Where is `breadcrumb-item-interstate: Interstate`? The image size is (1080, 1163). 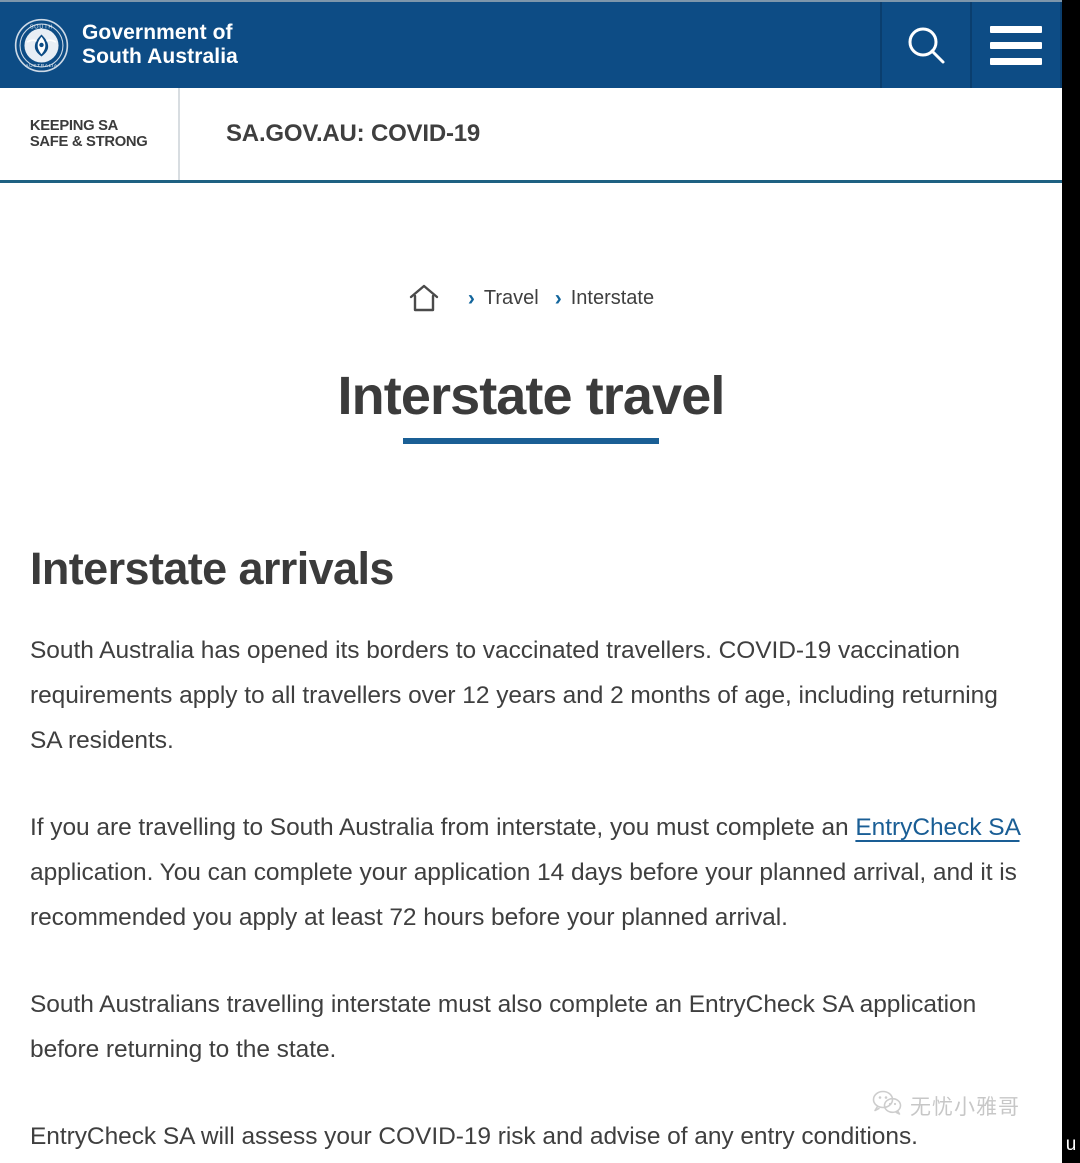 breadcrumb-item-interstate: Interstate is located at coordinates (612, 298).